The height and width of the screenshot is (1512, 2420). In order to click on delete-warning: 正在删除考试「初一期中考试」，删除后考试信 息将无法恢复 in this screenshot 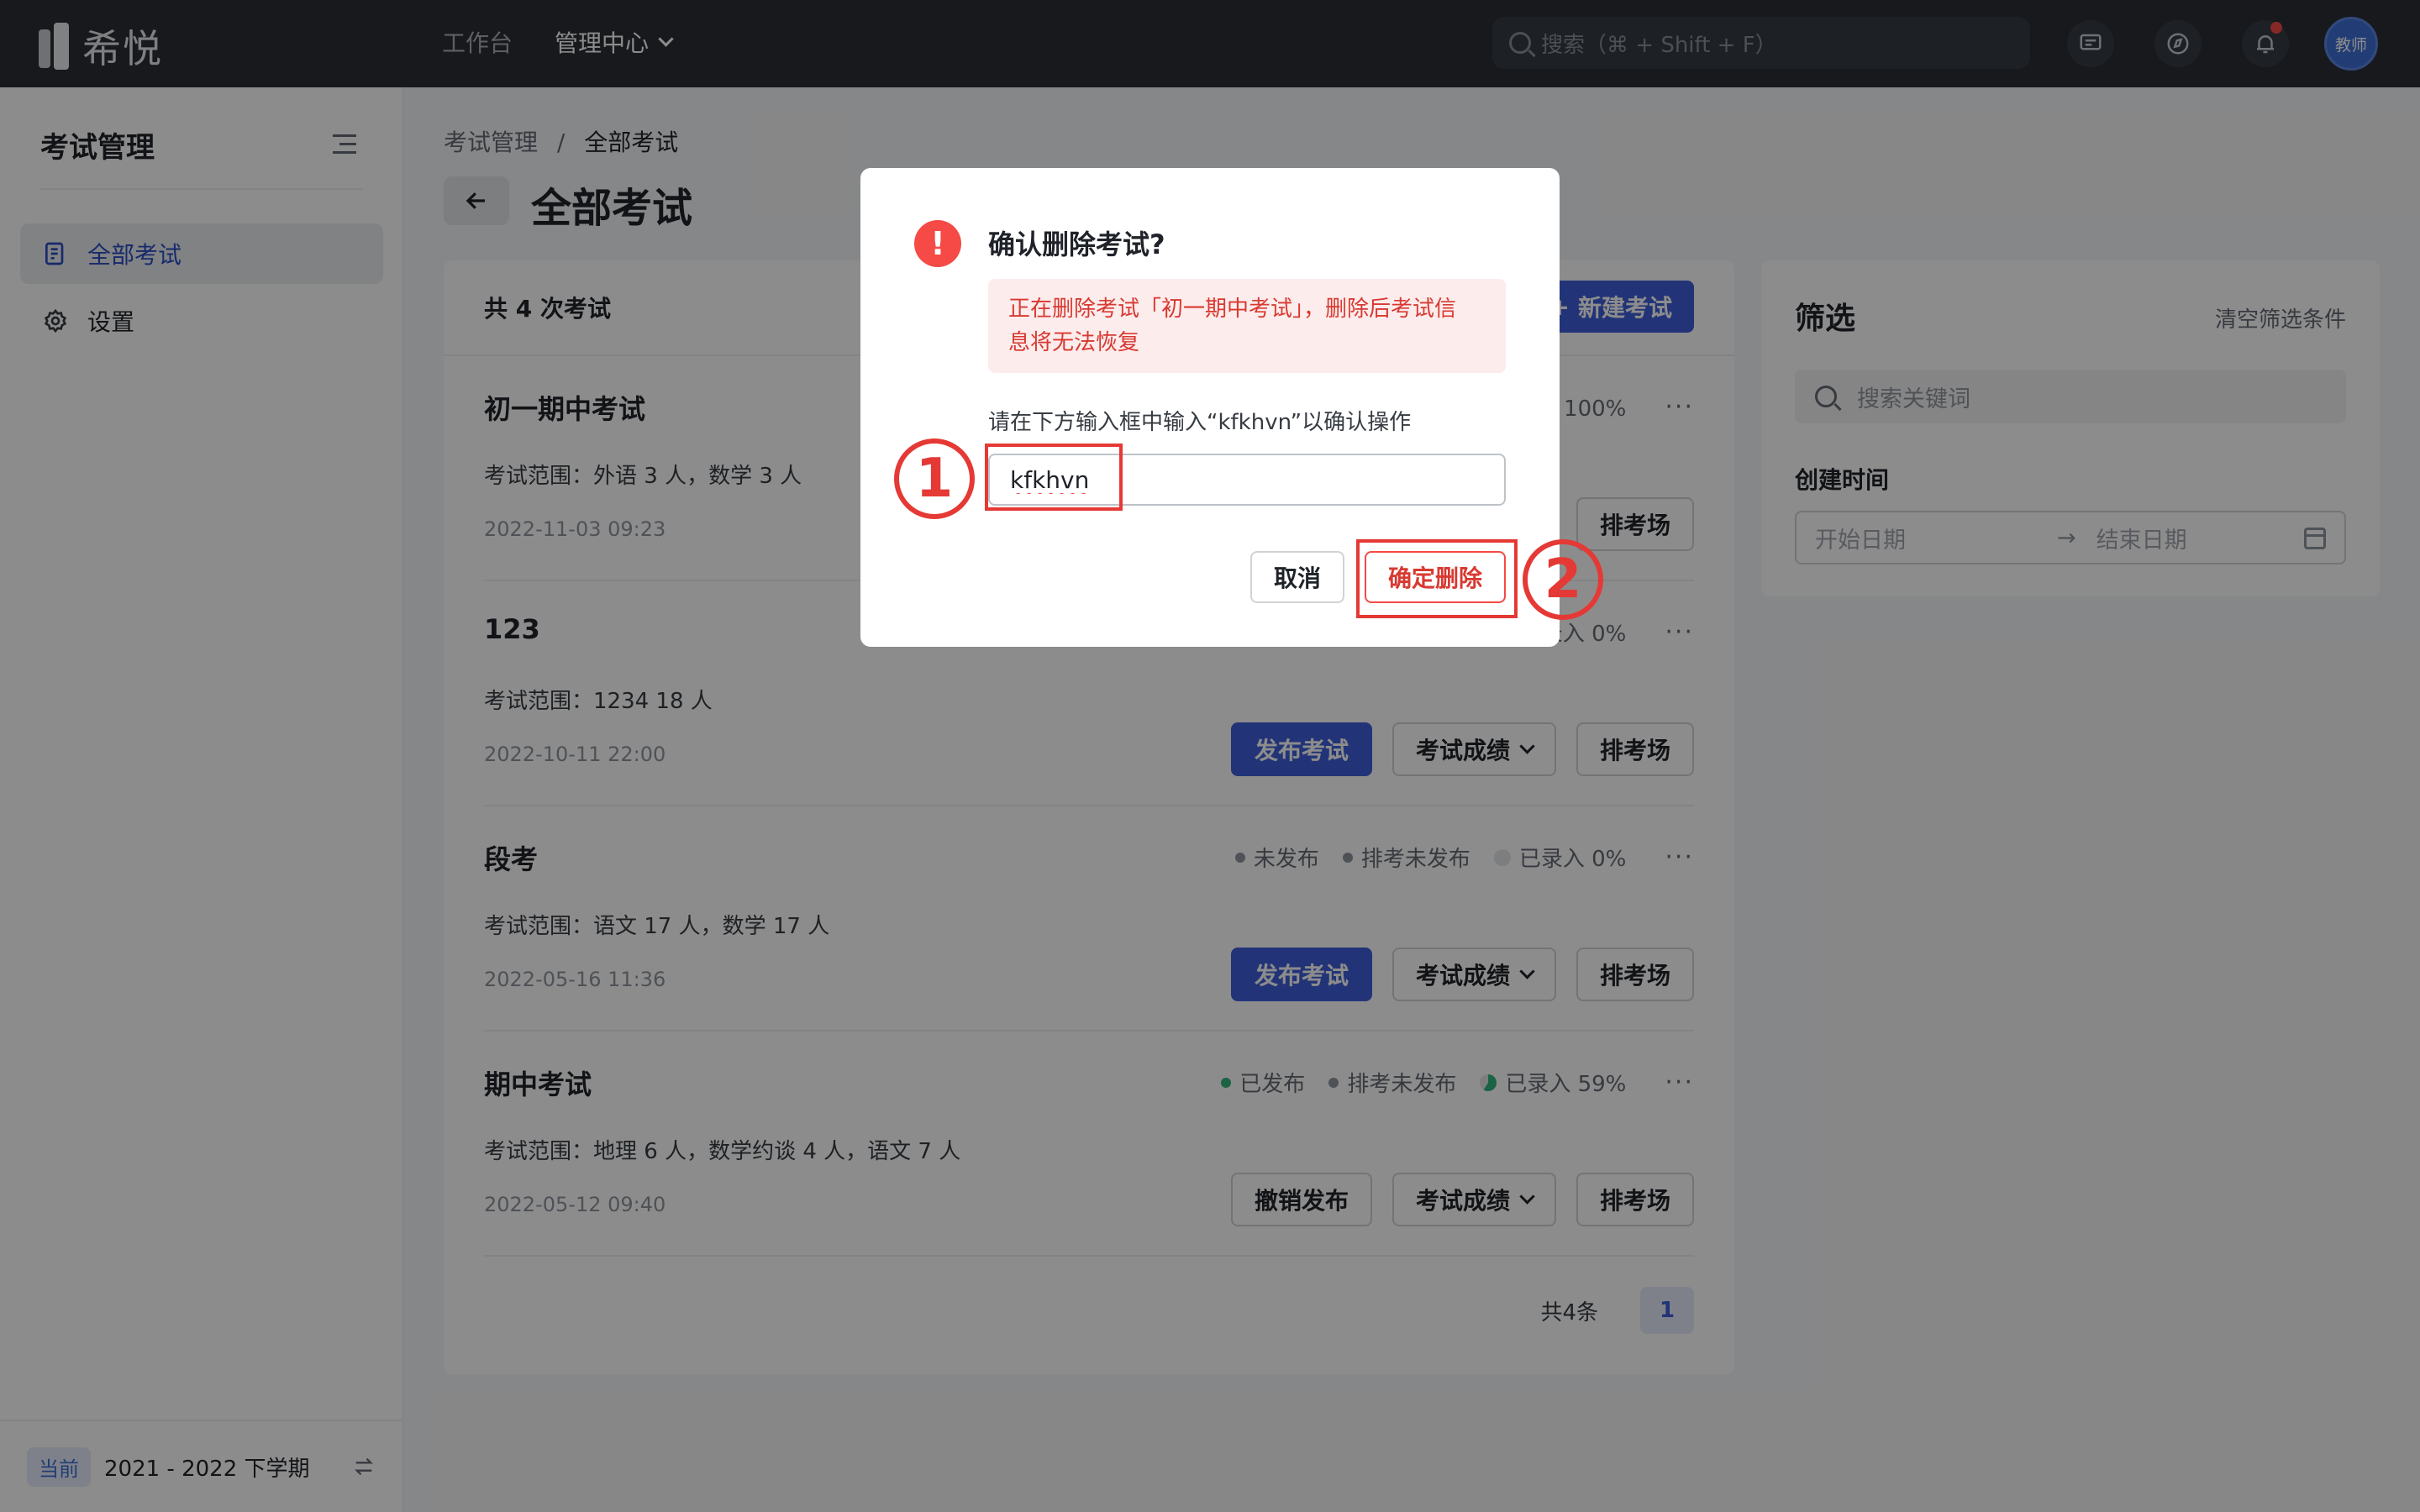, I will do `click(1247, 326)`.